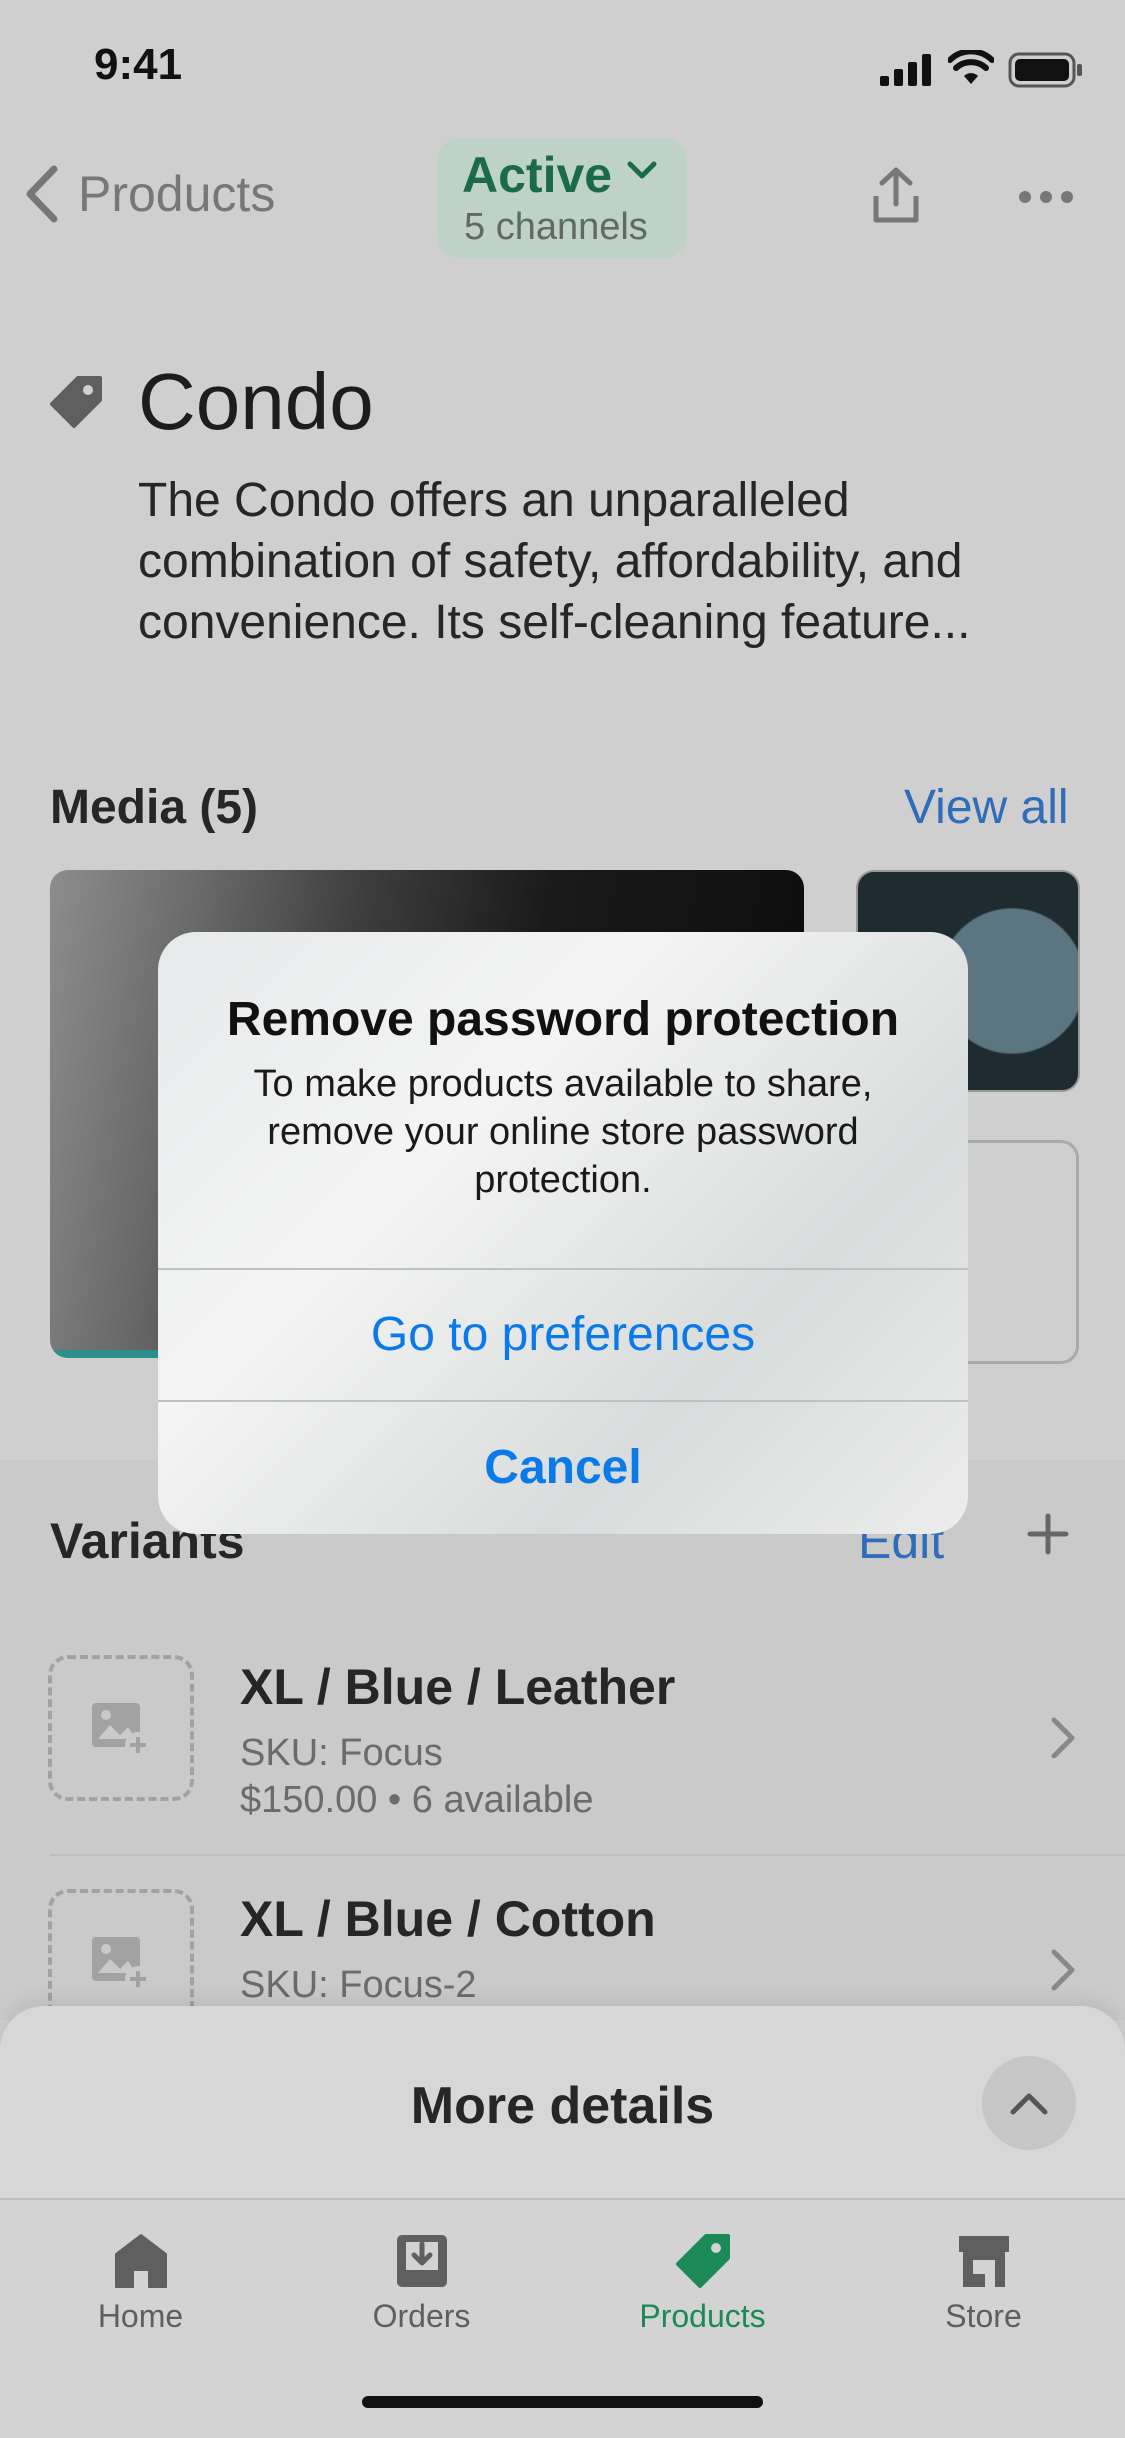  Describe the element at coordinates (986, 807) in the screenshot. I see `view-all-link: View all` at that location.